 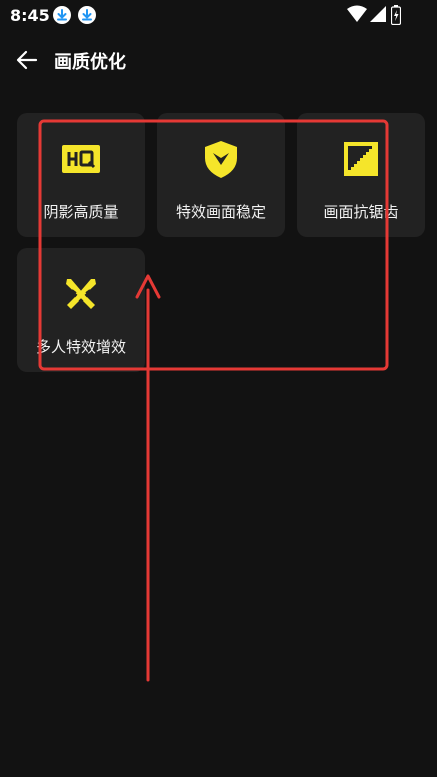 What do you see at coordinates (81, 294) in the screenshot?
I see `crossed-swords-icon` at bounding box center [81, 294].